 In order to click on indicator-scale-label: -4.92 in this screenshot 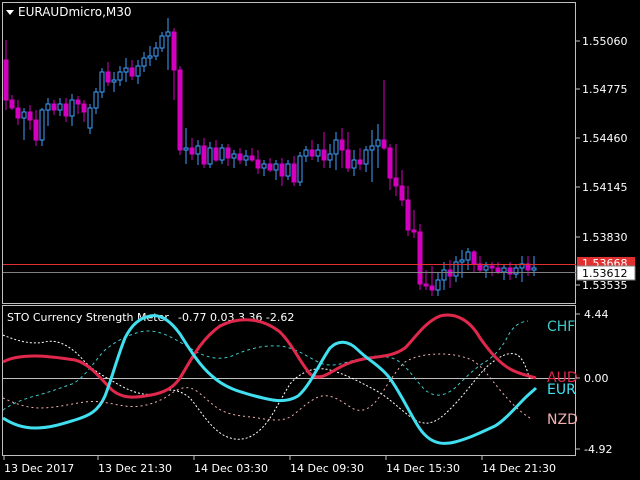, I will do `click(598, 449)`.